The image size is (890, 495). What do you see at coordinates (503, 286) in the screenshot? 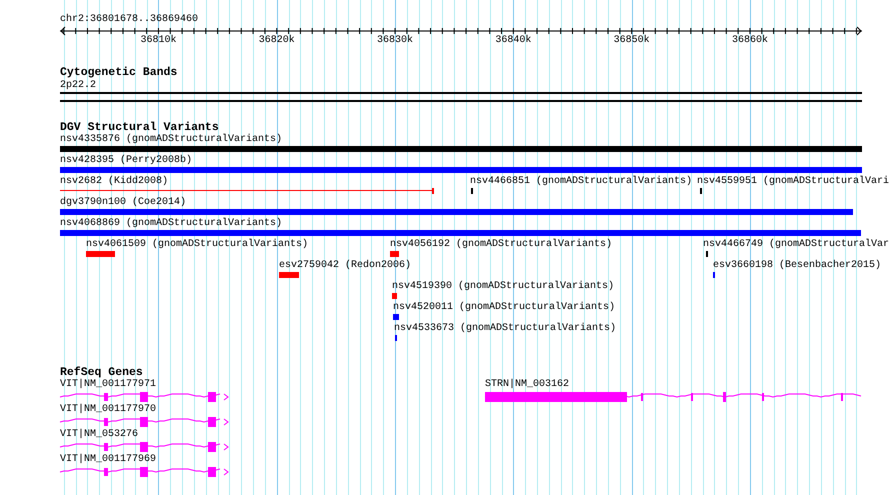
I see `variant-label: nsv4519390 (gnomADStructuralVariants)` at bounding box center [503, 286].